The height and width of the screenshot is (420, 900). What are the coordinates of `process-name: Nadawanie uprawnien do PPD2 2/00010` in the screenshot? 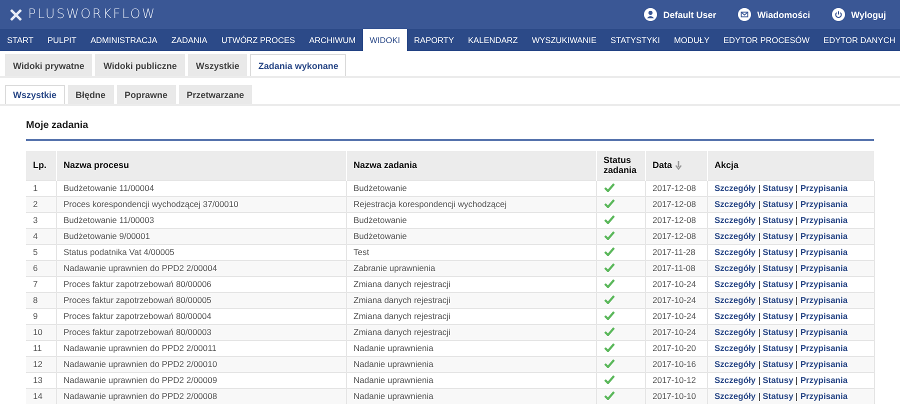 It's located at (141, 364).